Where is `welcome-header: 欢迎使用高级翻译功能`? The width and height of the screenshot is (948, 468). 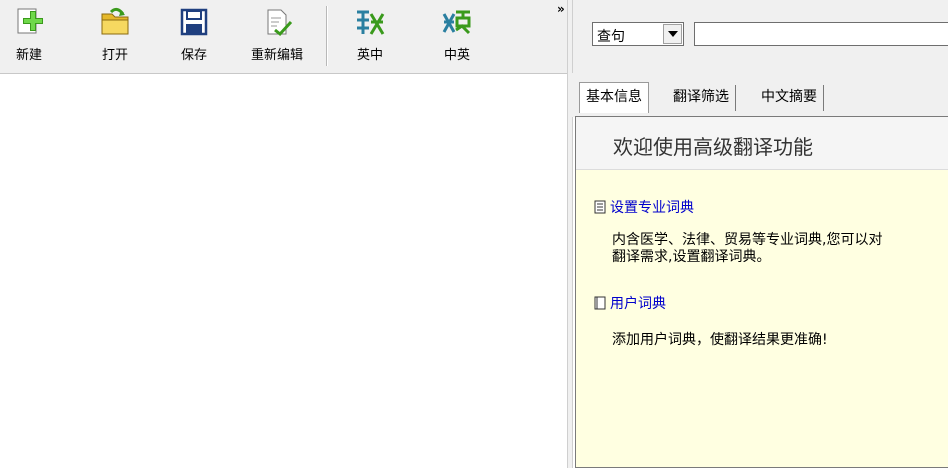 welcome-header: 欢迎使用高级翻译功能 is located at coordinates (762, 143).